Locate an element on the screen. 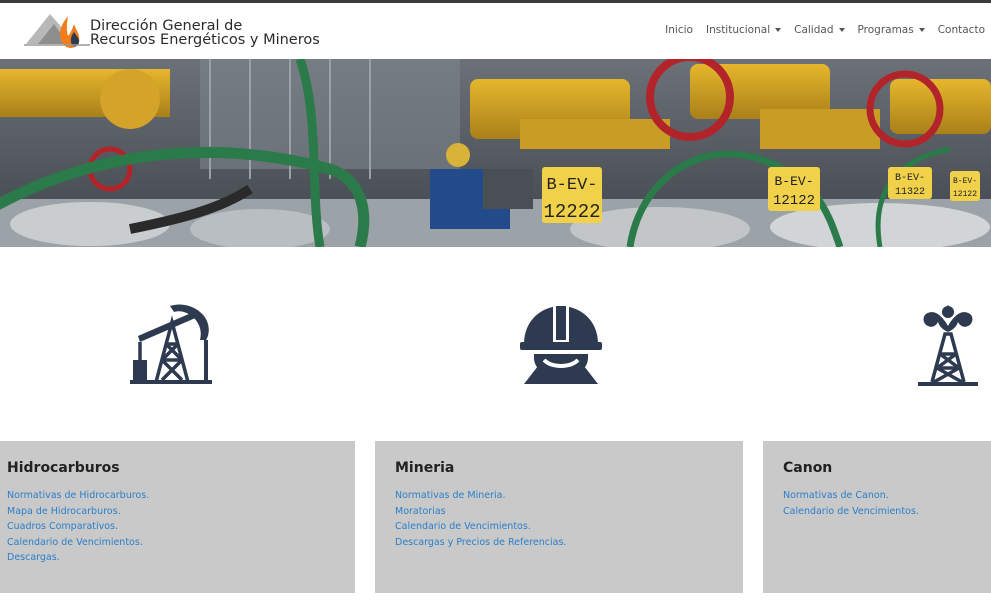 Image resolution: width=991 pixels, height=600 pixels. nav-programas: Programas is located at coordinates (891, 30).